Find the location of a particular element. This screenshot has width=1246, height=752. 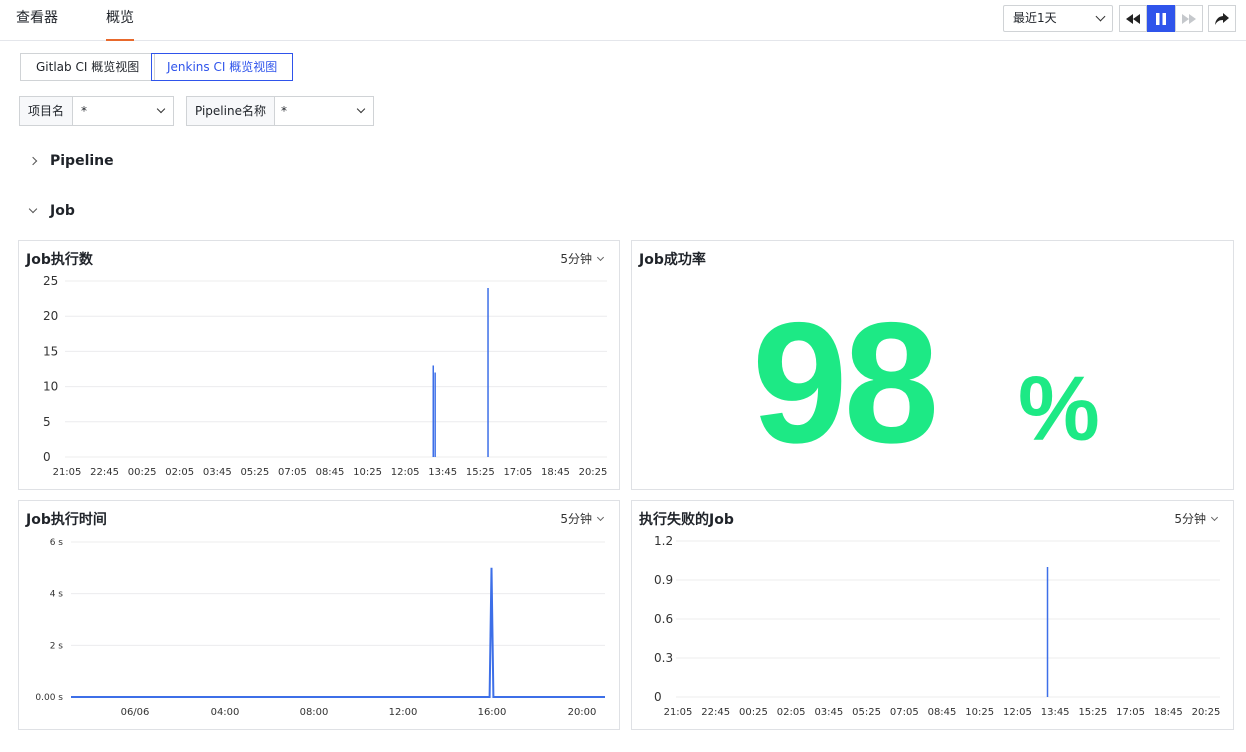

pause-icon is located at coordinates (1161, 18).